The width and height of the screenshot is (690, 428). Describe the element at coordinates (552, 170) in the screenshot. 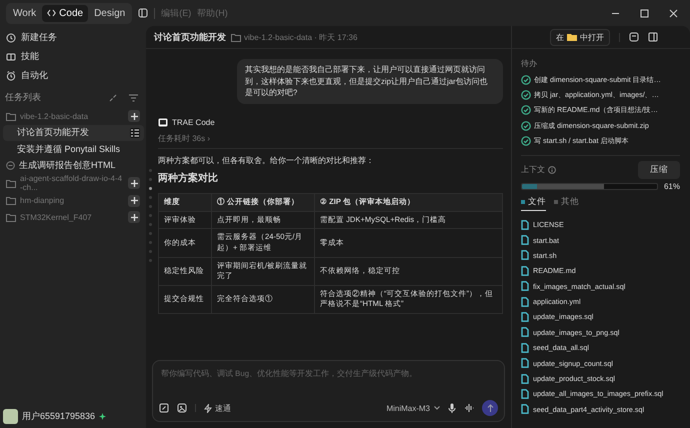

I see `info-icon` at that location.